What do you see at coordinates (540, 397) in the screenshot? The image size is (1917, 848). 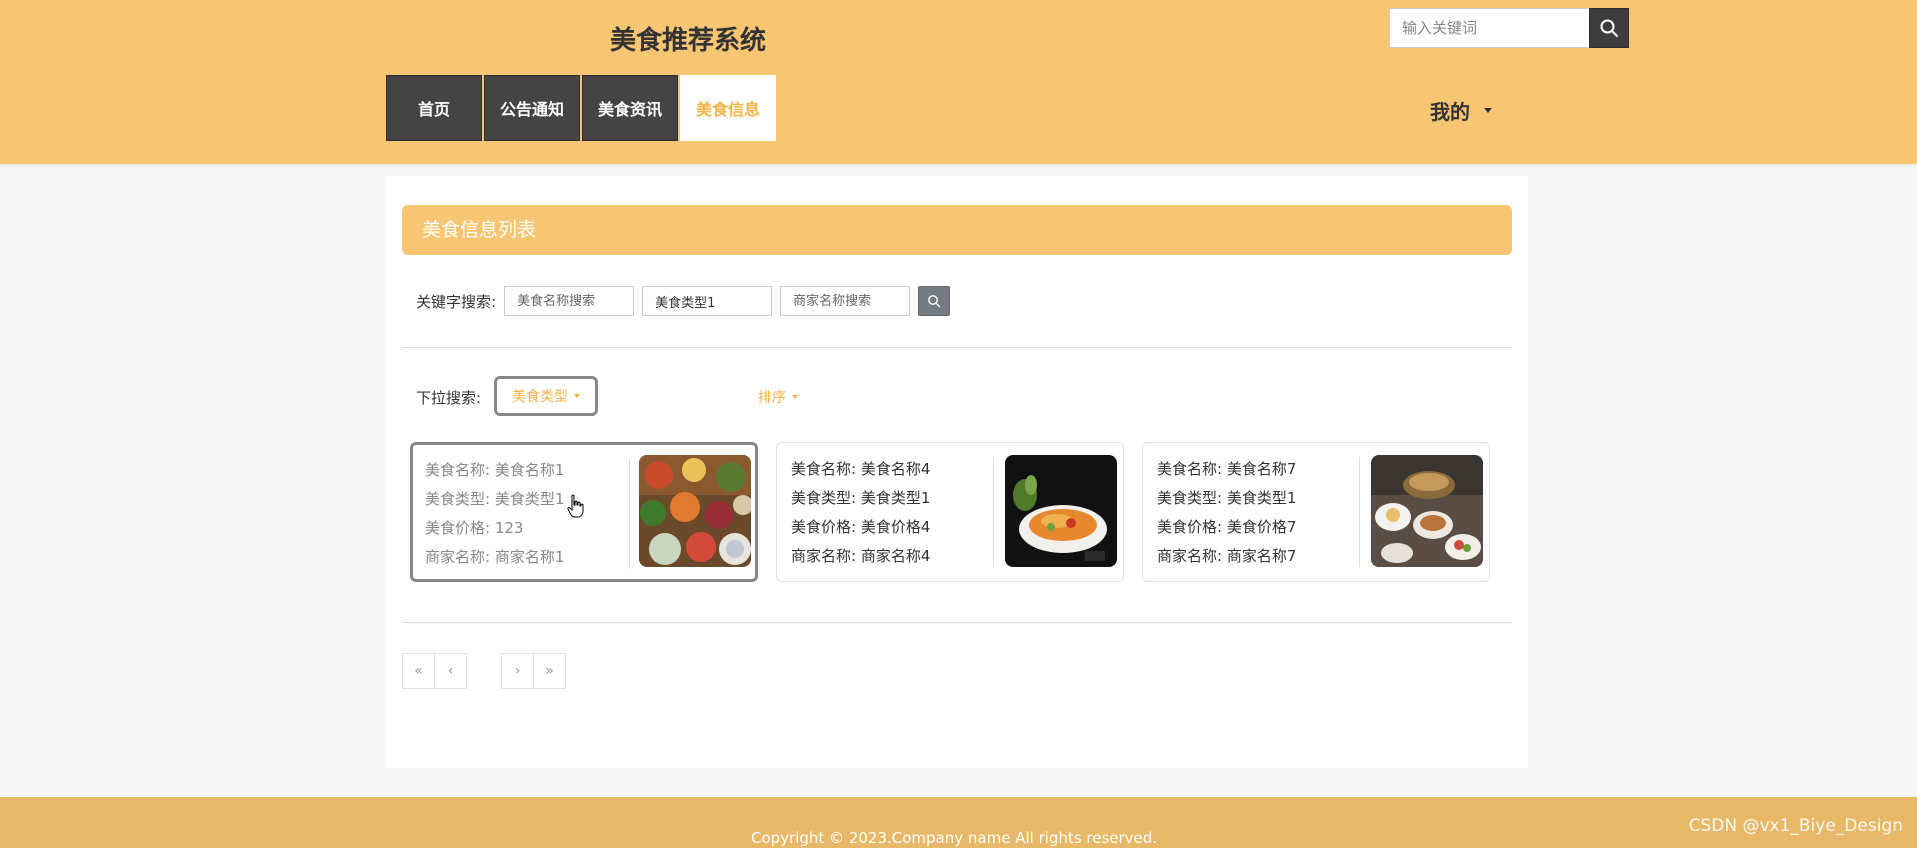 I see `food-type-dropdown-label: 美食类型` at bounding box center [540, 397].